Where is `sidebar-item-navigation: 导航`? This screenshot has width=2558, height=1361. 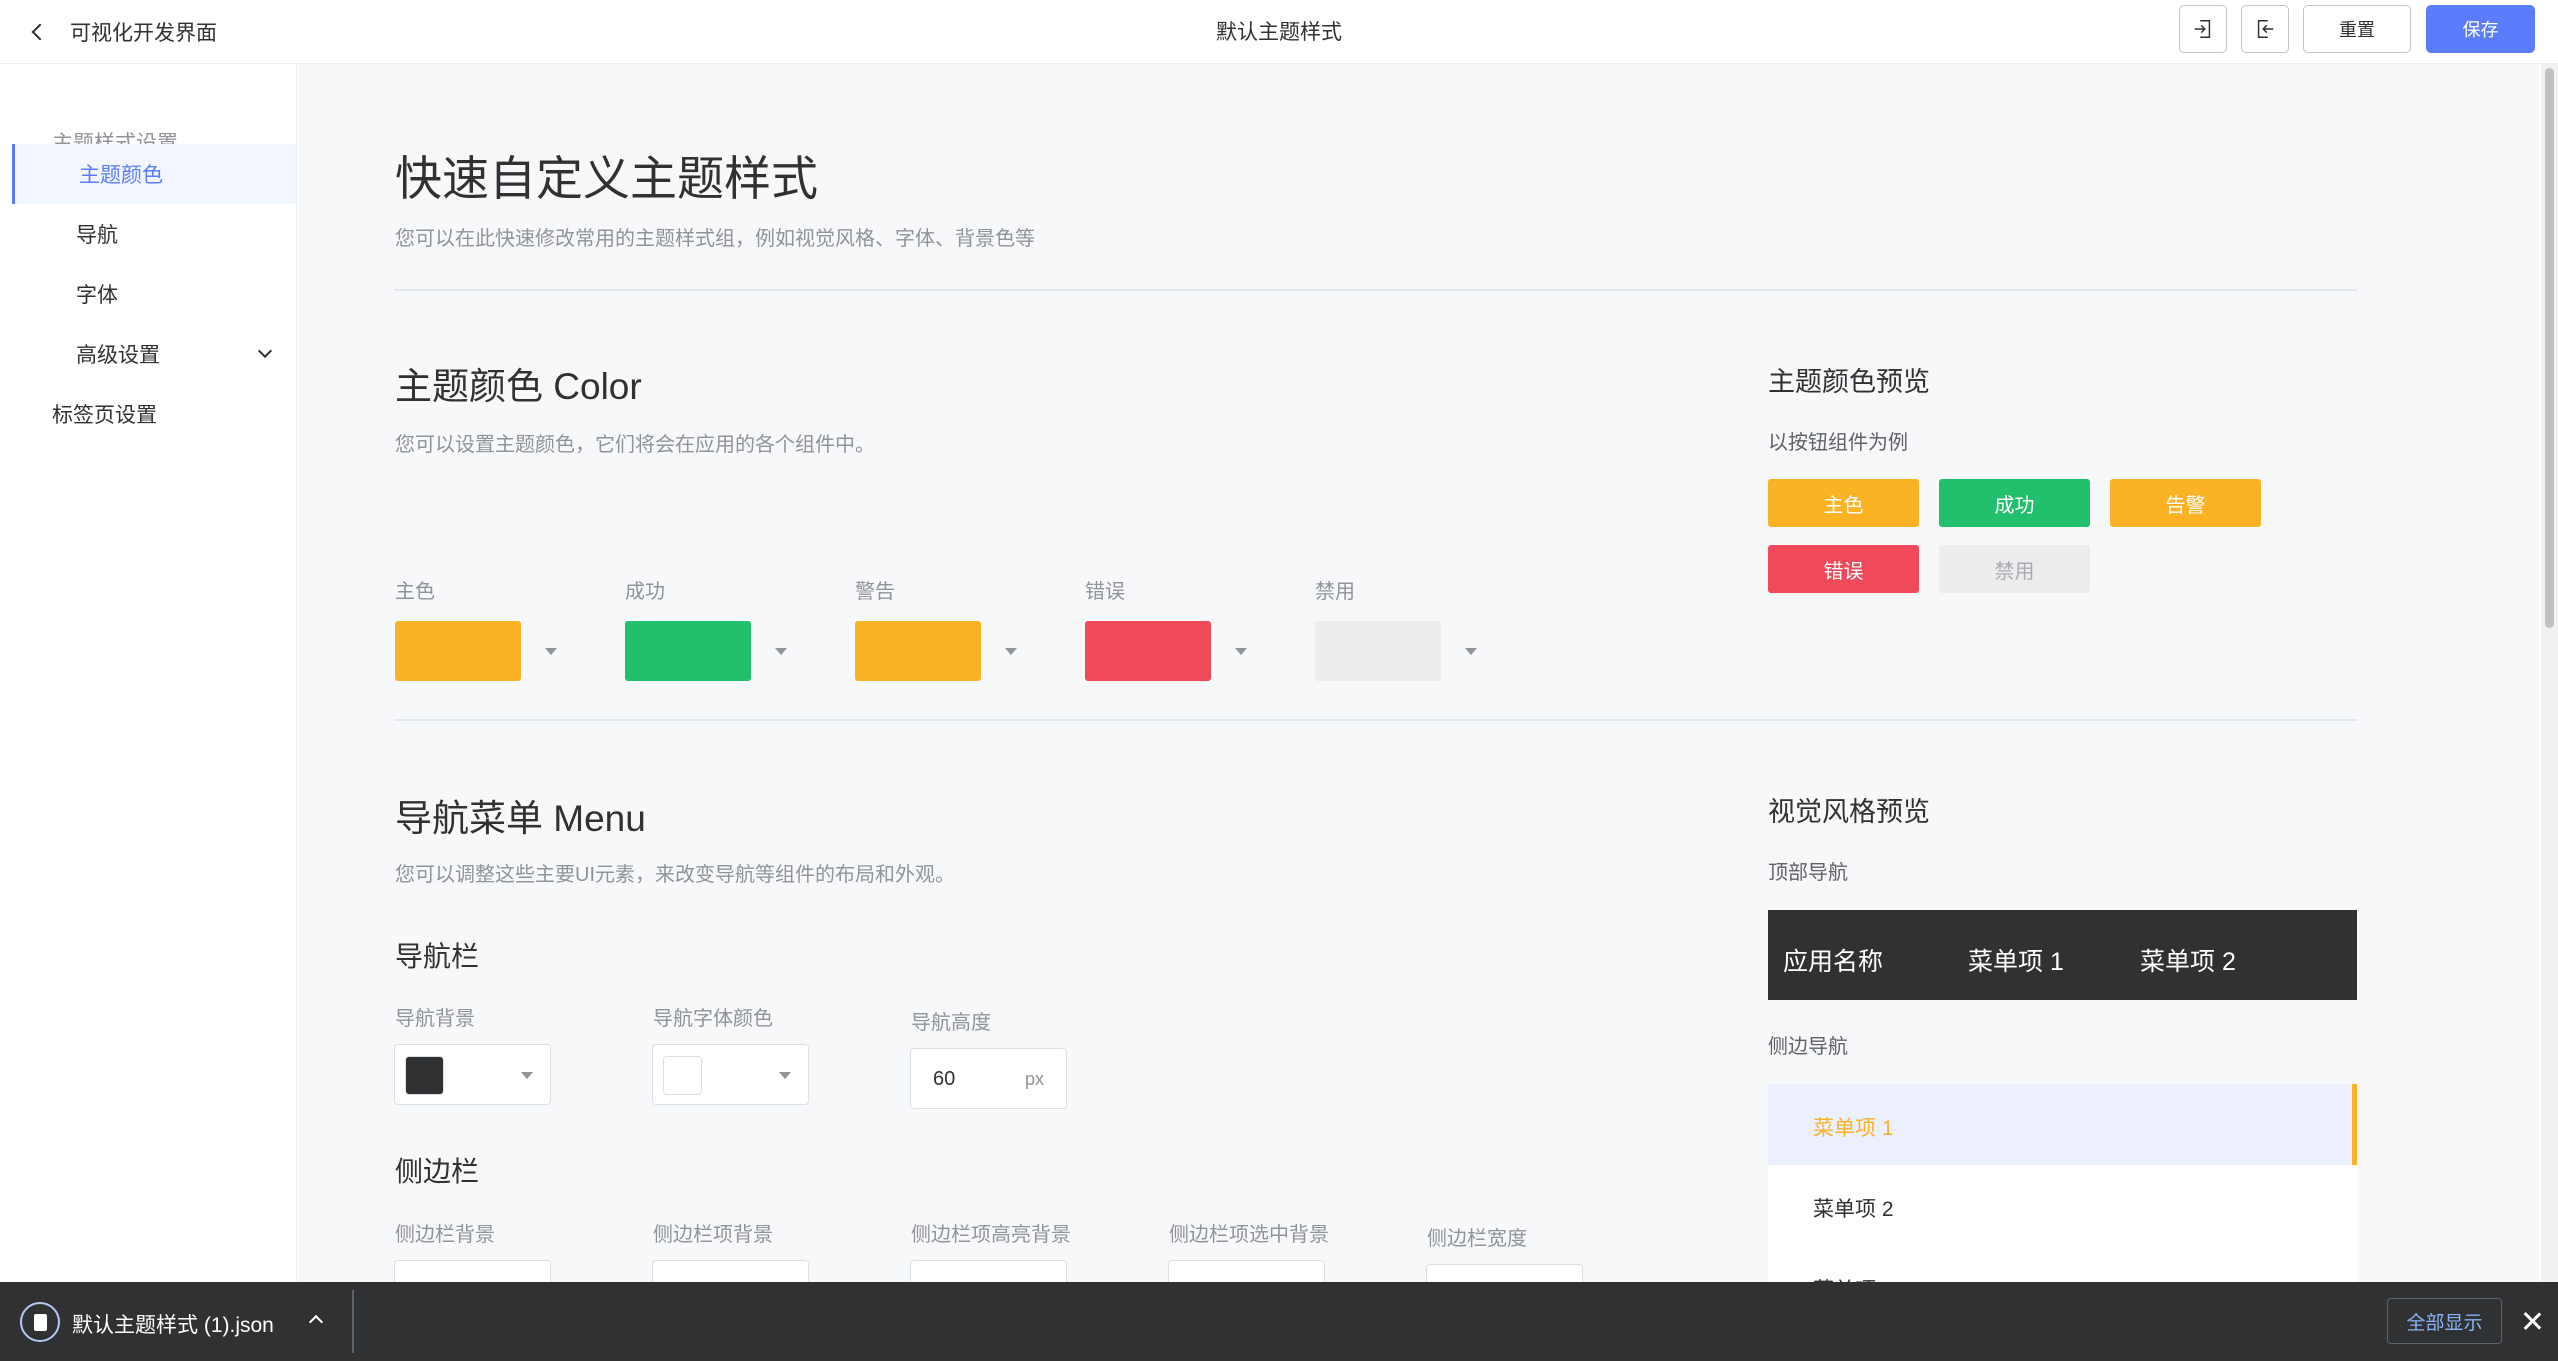
sidebar-item-navigation: 导航 is located at coordinates (148, 234).